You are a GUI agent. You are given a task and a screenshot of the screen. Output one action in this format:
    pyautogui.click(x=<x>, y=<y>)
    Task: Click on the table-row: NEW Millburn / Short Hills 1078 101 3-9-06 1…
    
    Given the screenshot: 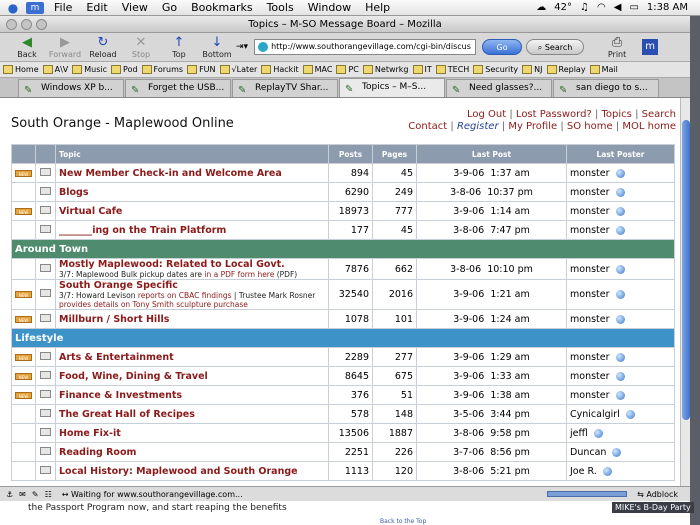 What is the action you would take?
    pyautogui.click(x=343, y=319)
    